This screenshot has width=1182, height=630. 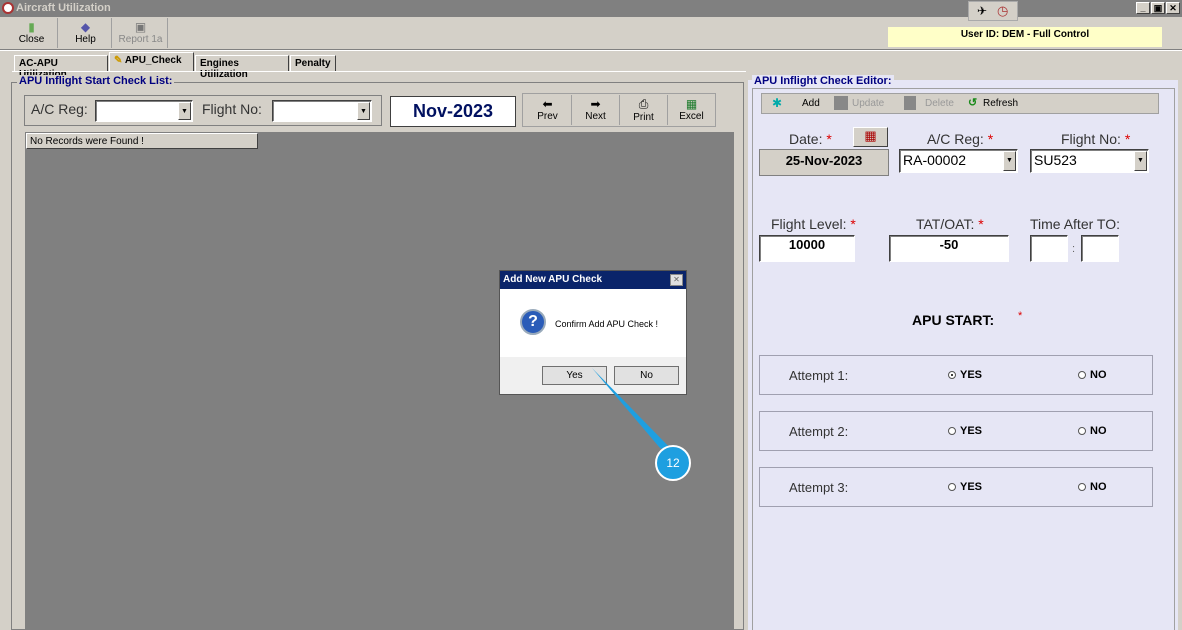 I want to click on callout-pointer, so click(x=641, y=424).